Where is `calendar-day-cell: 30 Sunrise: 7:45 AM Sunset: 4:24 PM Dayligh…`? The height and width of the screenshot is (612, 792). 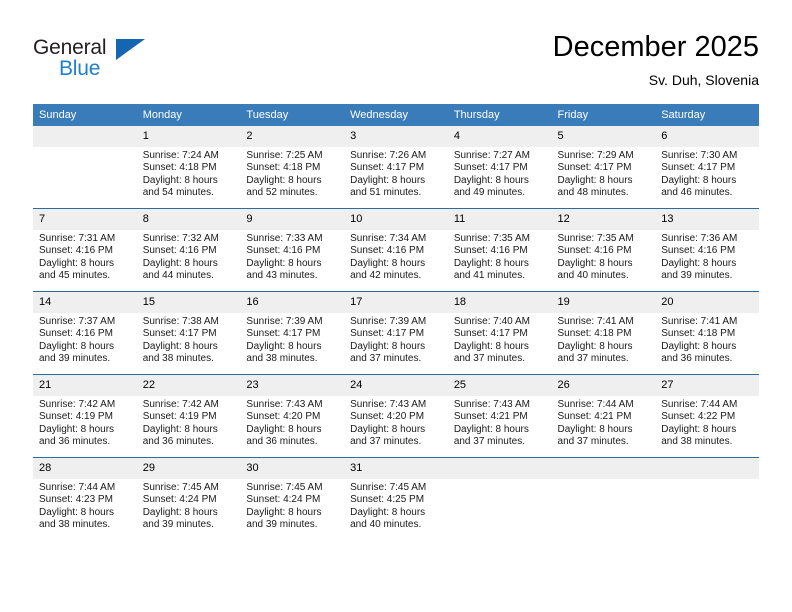 calendar-day-cell: 30 Sunrise: 7:45 AM Sunset: 4:24 PM Dayligh… is located at coordinates (292, 498).